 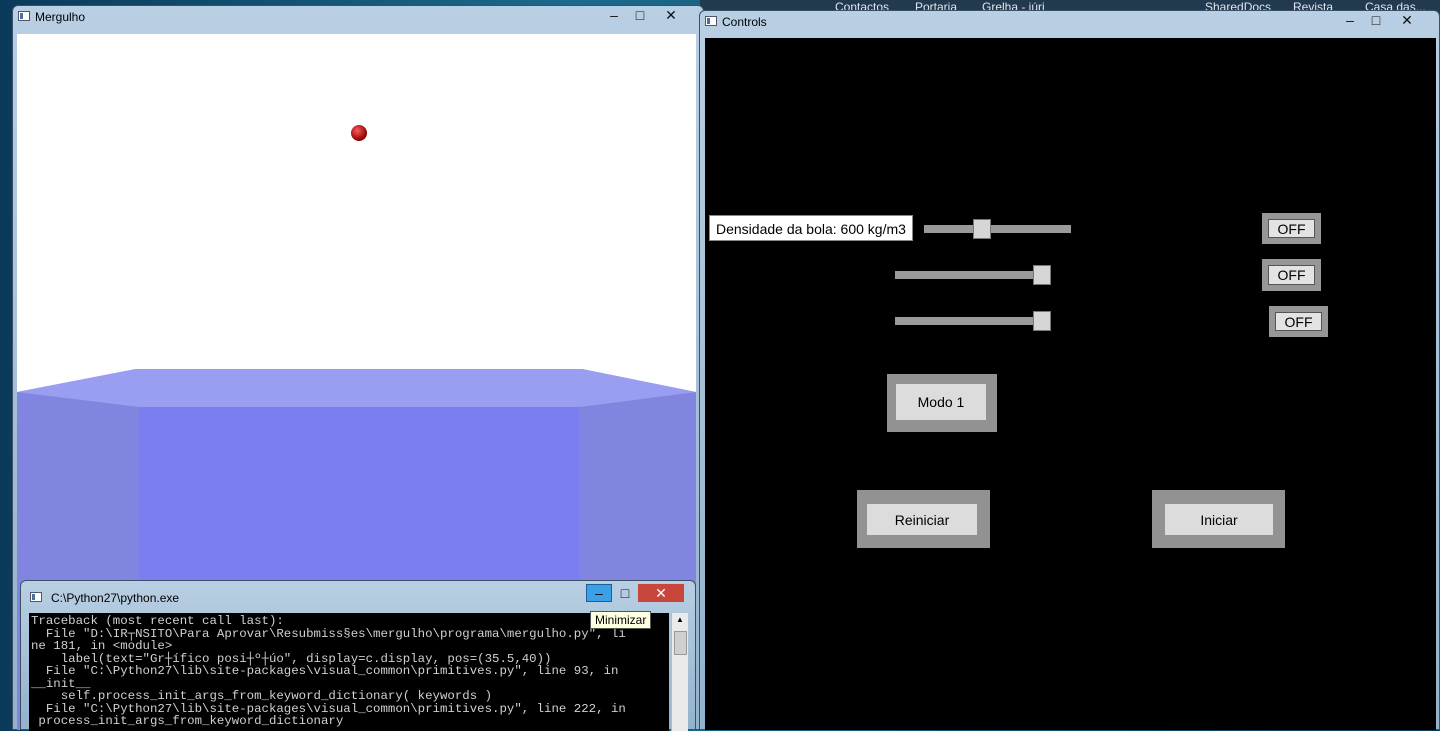 What do you see at coordinates (811, 228) in the screenshot?
I see `density-label: Densidade da bola: 600 kg/m3` at bounding box center [811, 228].